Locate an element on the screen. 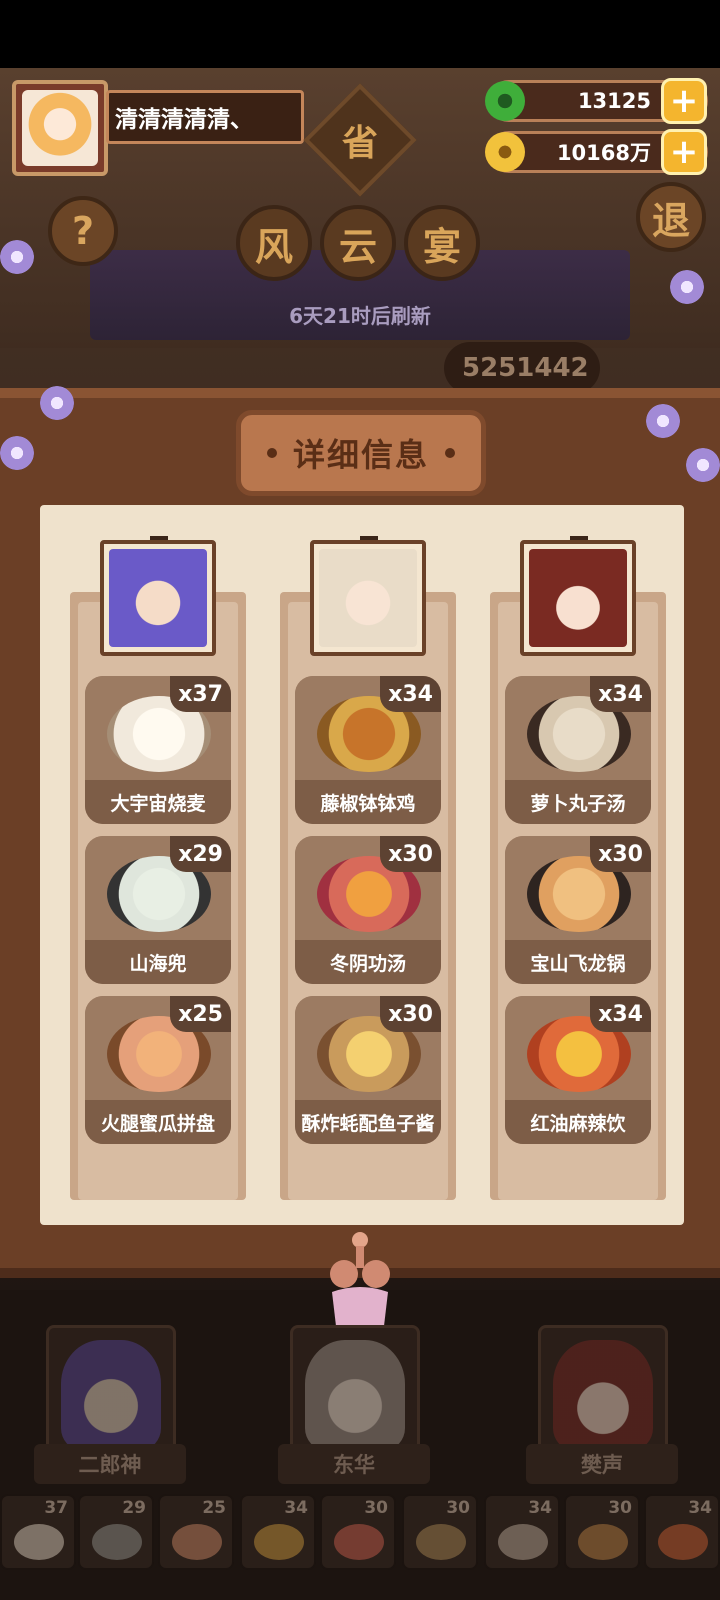 This screenshot has height=1600, width=720. dish-card: x30 宝山飞龙锅 is located at coordinates (578, 910).